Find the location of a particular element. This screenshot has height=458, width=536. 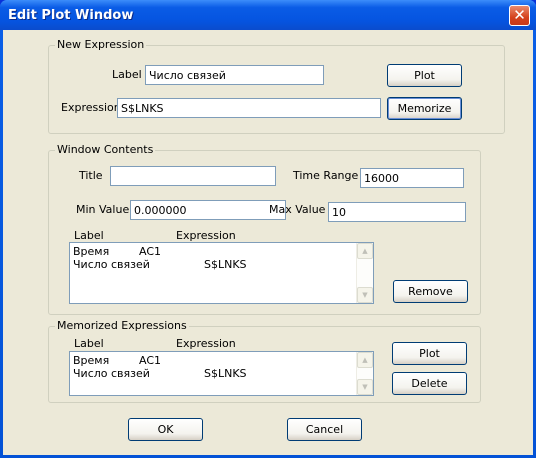

contents-col-expression: Expression is located at coordinates (206, 235).